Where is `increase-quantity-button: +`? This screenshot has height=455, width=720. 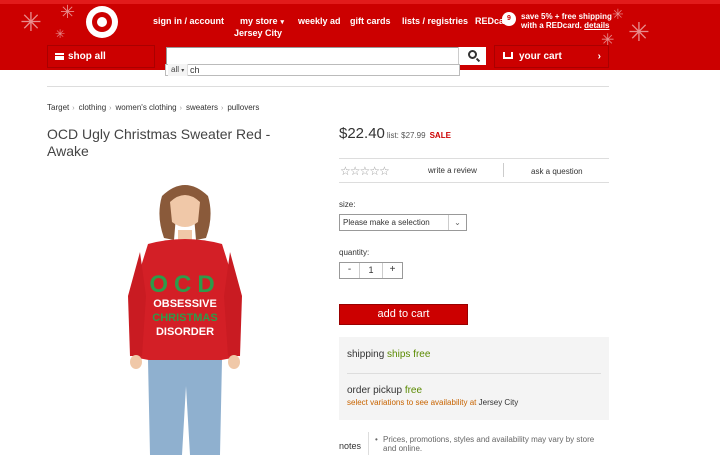
increase-quantity-button: + is located at coordinates (392, 270).